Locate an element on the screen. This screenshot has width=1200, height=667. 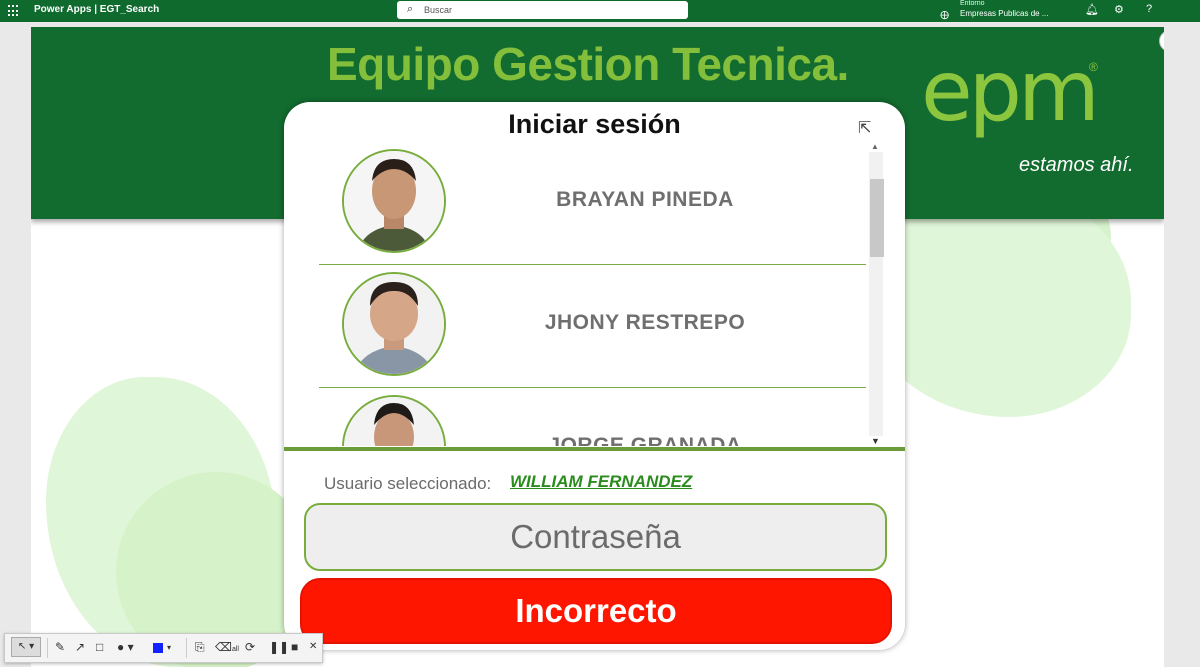
divider is located at coordinates (594, 449).